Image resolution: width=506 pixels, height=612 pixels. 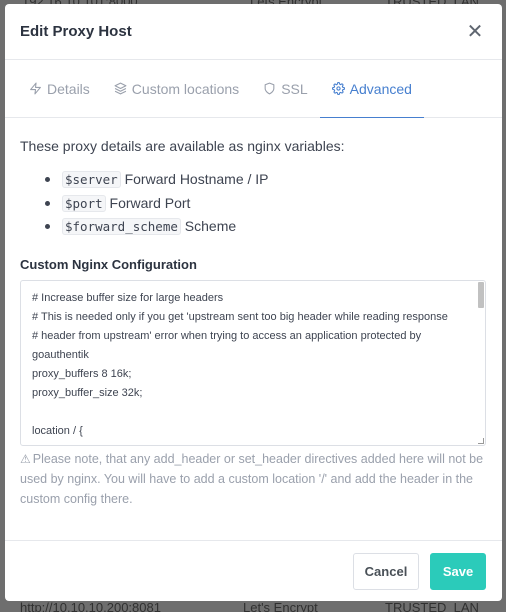 I want to click on variable-description: Scheme, so click(x=210, y=226).